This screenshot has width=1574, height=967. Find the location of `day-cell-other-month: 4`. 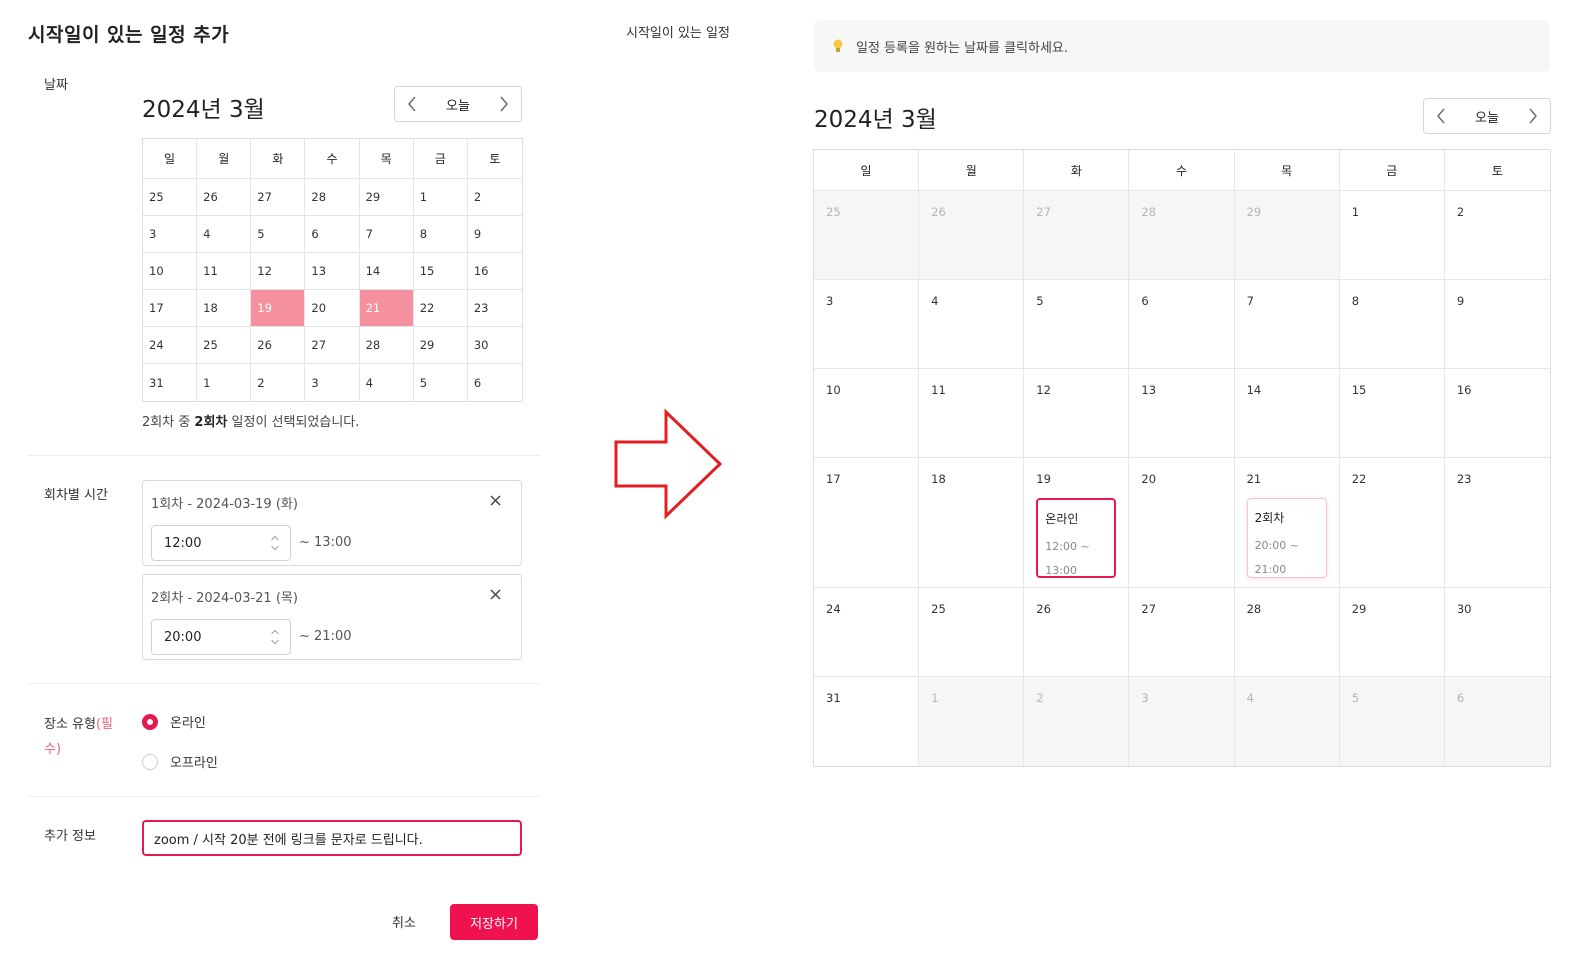

day-cell-other-month: 4 is located at coordinates (1287, 721).